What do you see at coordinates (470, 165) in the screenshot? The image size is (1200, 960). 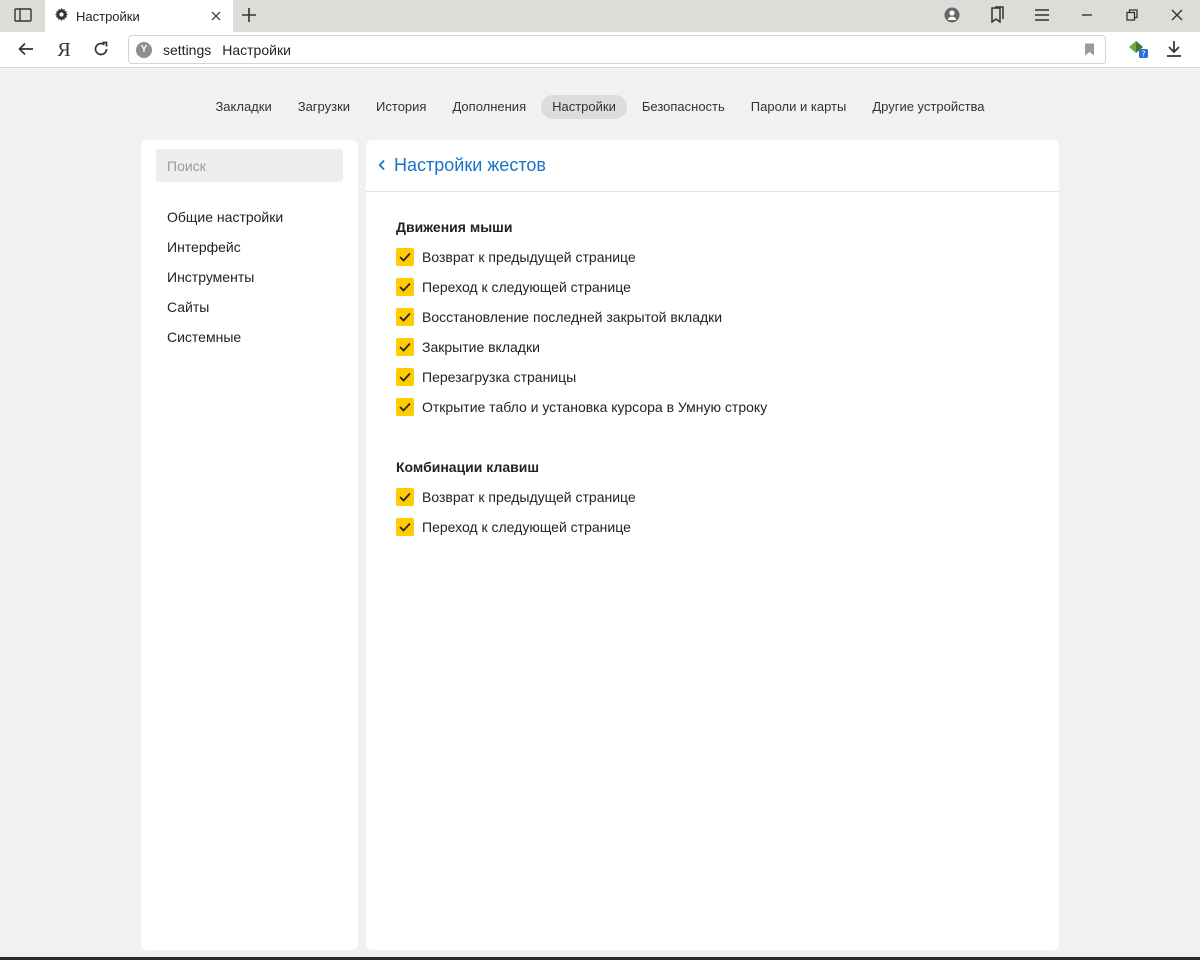 I see `page-title: Настройки жестов` at bounding box center [470, 165].